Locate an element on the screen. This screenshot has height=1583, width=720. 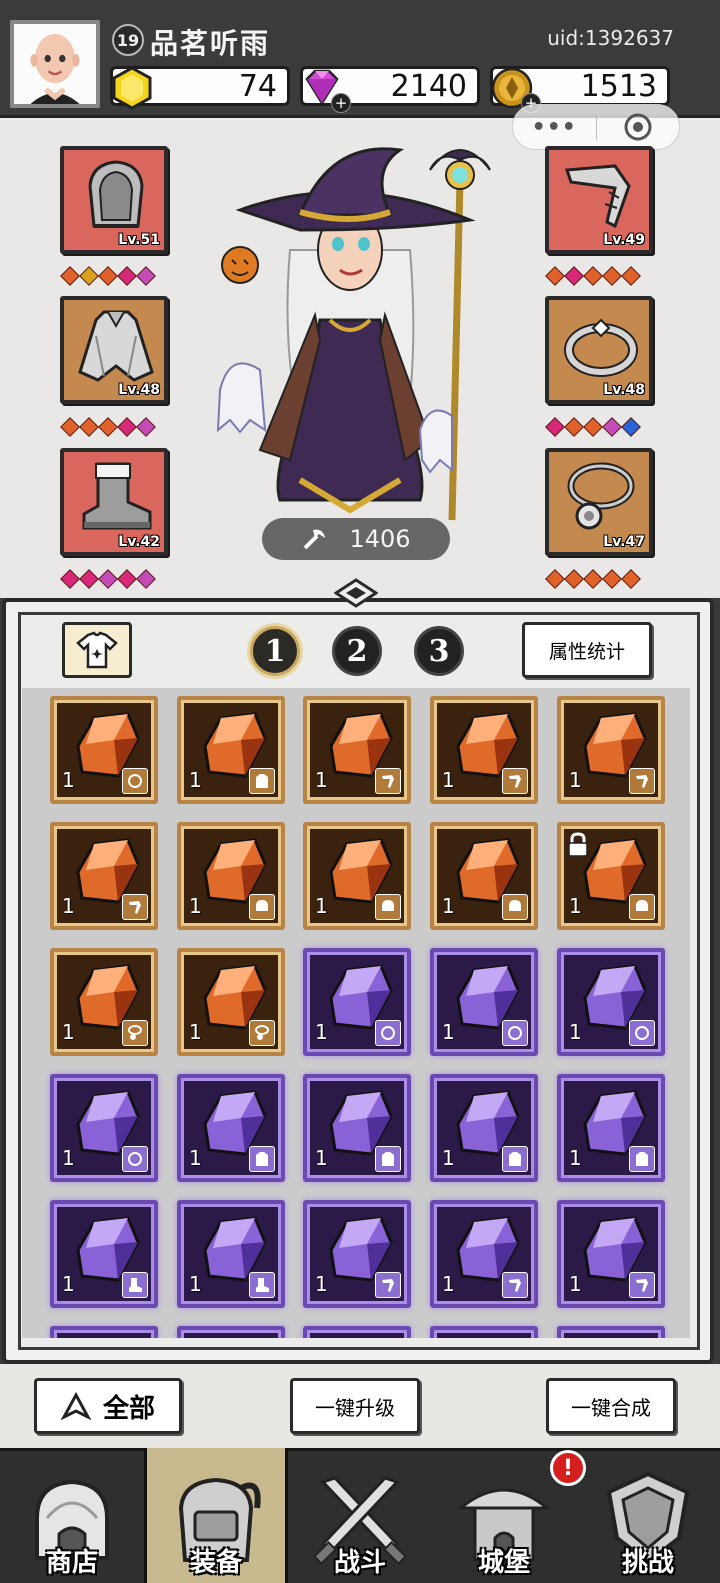
nav-challenge: 挑战 is located at coordinates (648, 1515).